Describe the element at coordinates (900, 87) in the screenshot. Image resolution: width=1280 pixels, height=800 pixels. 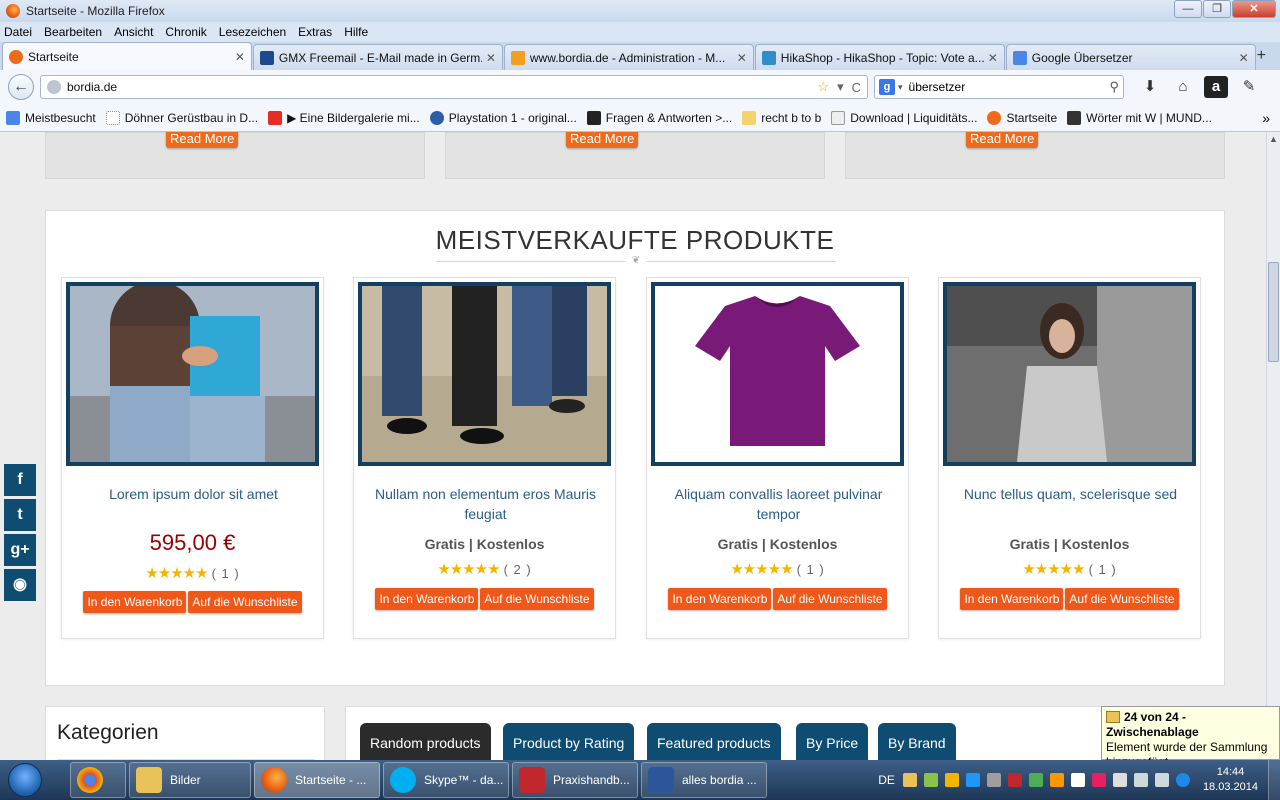
I see `chevron-down-icon: ▾` at that location.